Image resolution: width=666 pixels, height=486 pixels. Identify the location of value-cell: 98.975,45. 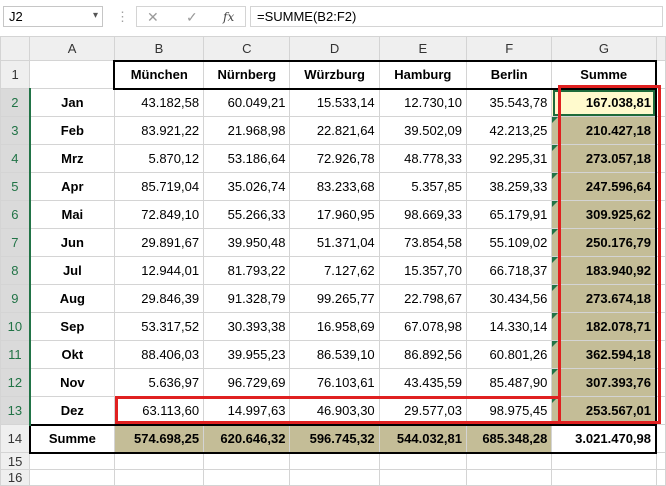
(509, 410).